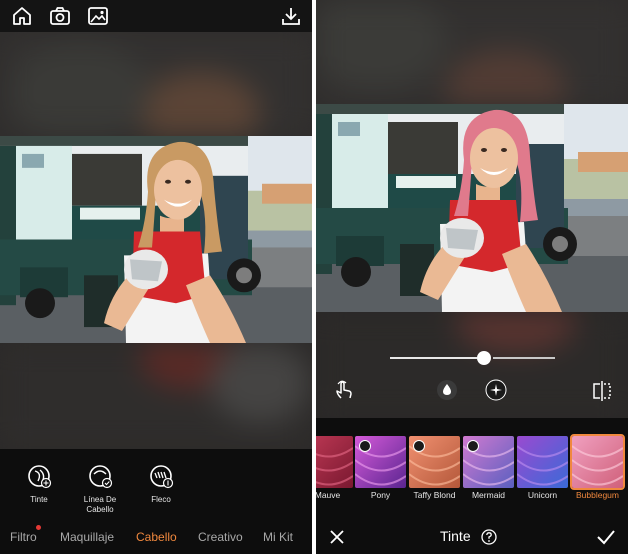  Describe the element at coordinates (291, 16) in the screenshot. I see `download-icon` at that location.